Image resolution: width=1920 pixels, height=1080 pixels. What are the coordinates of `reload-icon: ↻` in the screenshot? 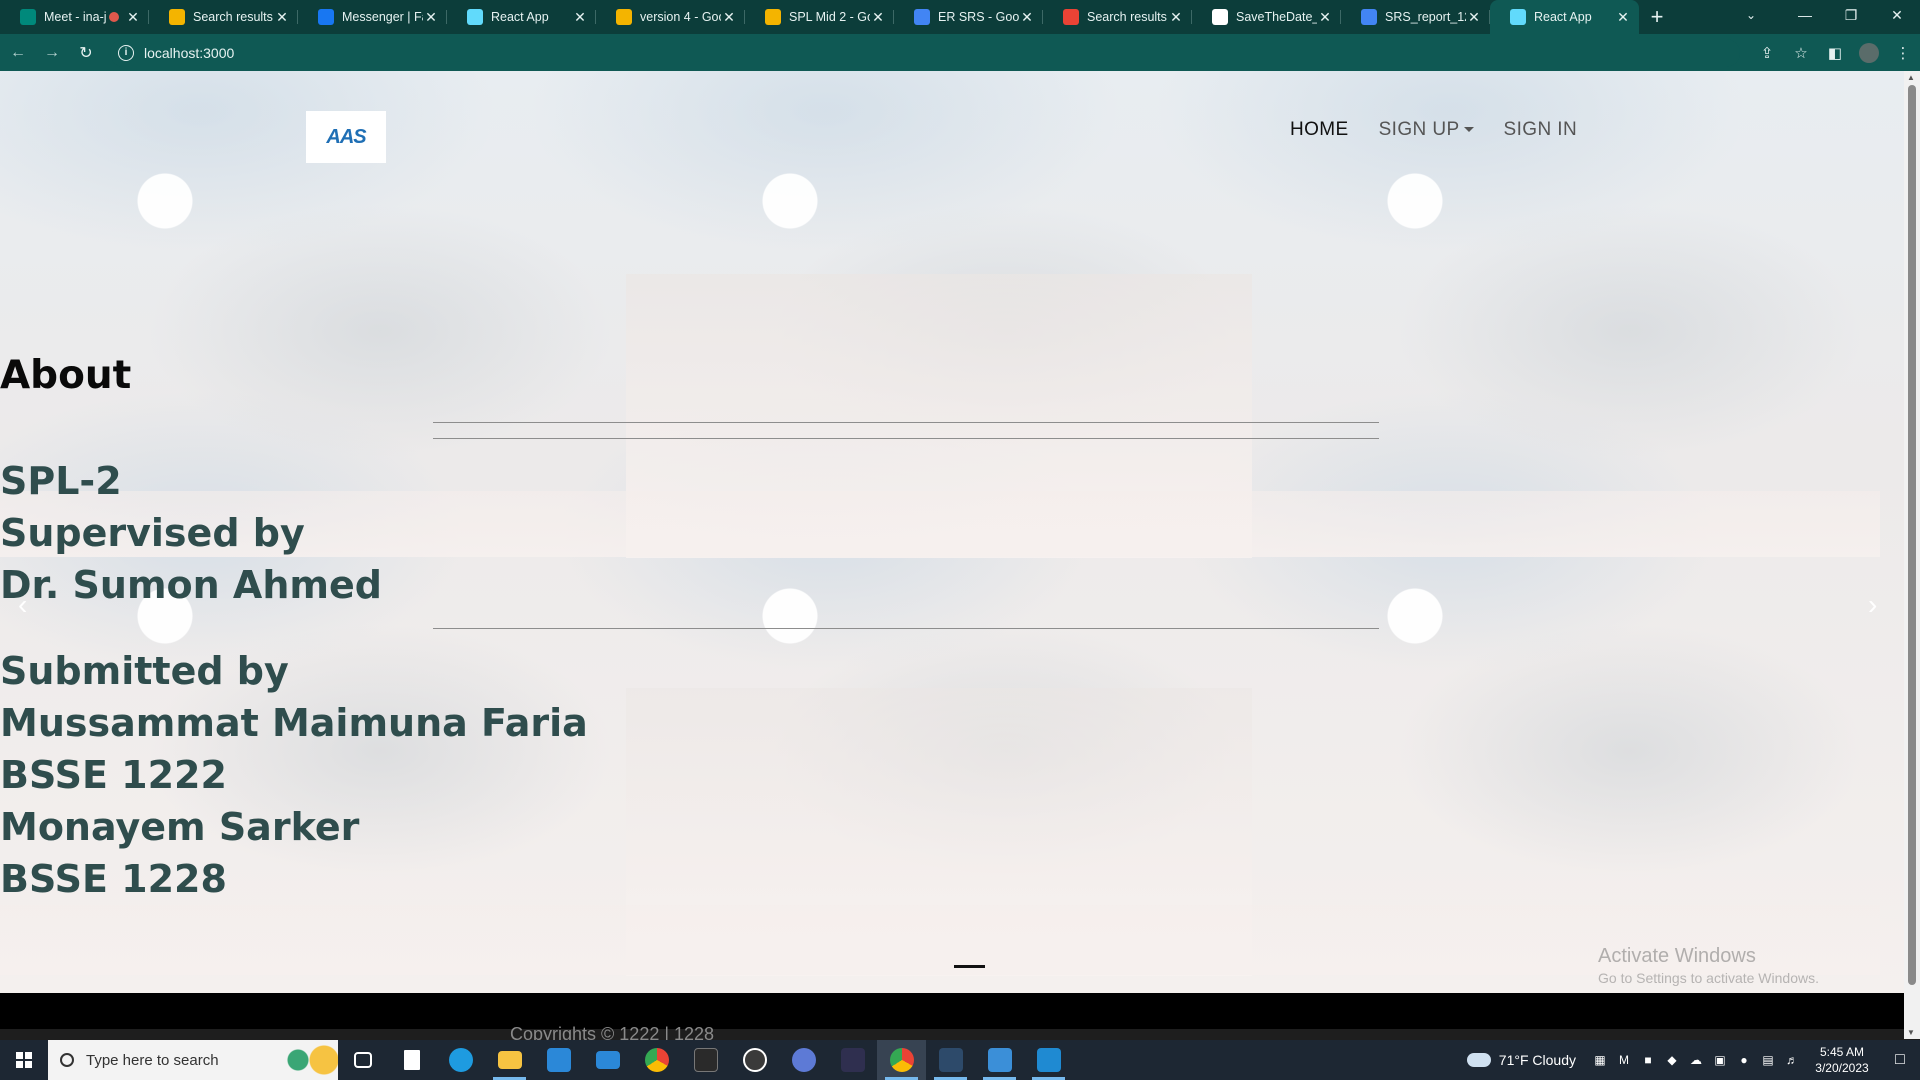 It's located at (86, 53).